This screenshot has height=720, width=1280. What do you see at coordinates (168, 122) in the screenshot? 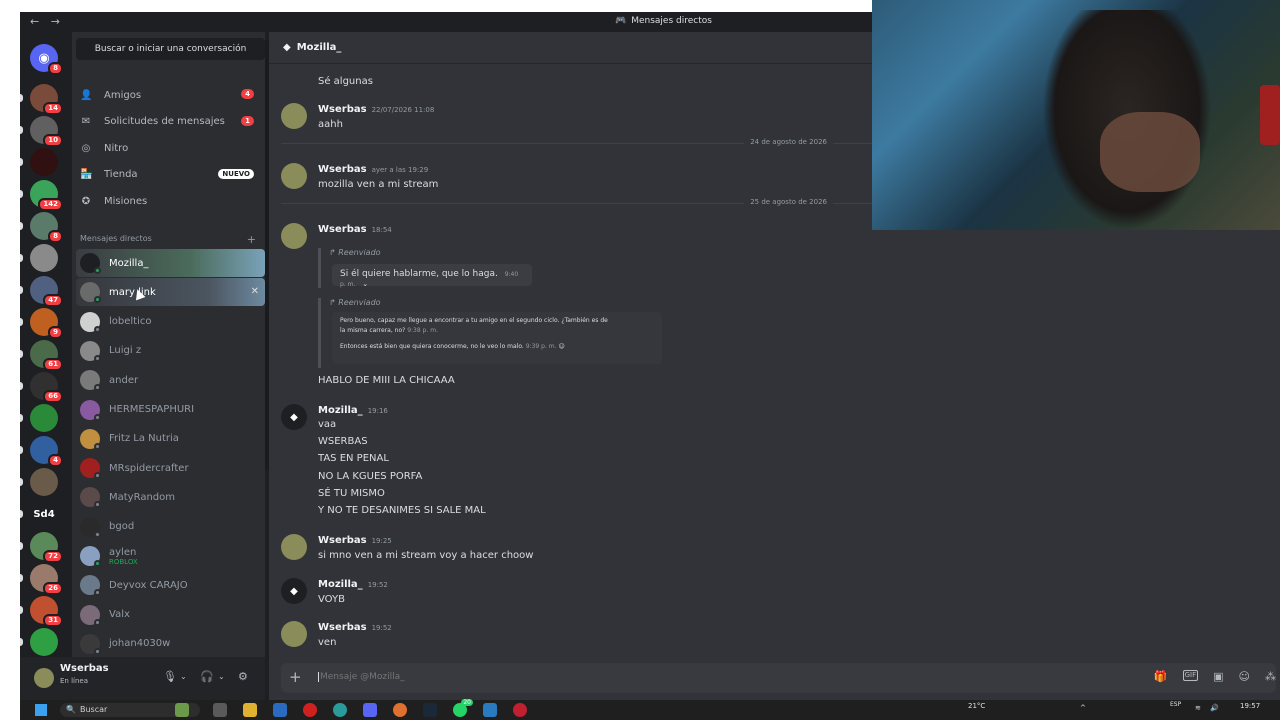
I see `nav-item-solicitudes: ✉ Solicitudes de mensajes 1` at bounding box center [168, 122].